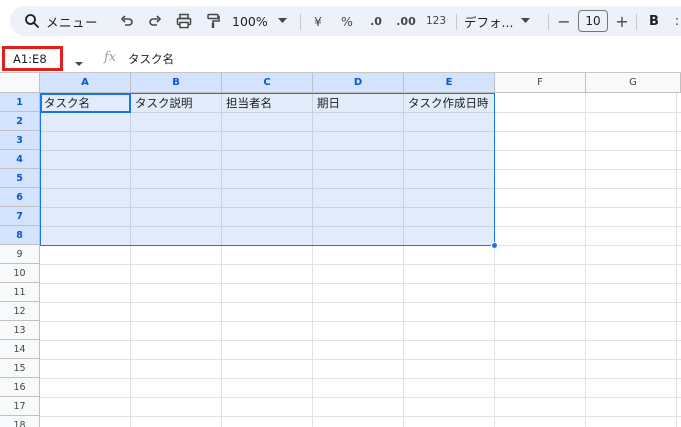  I want to click on zoom-select: 100%, so click(263, 21).